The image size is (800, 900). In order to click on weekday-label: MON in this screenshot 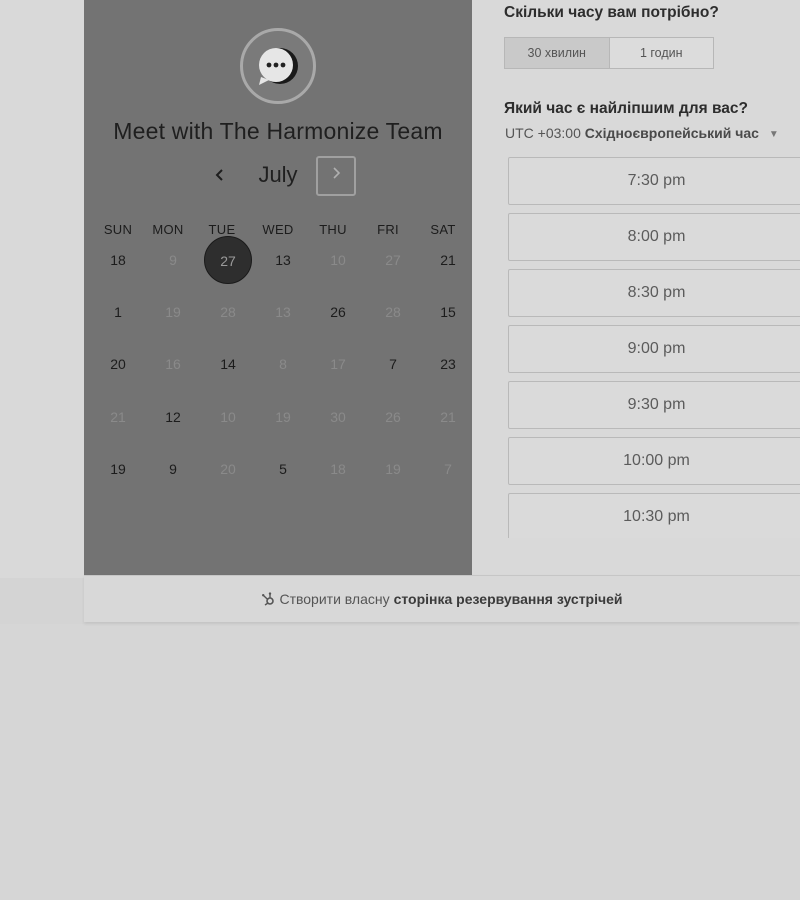, I will do `click(168, 229)`.